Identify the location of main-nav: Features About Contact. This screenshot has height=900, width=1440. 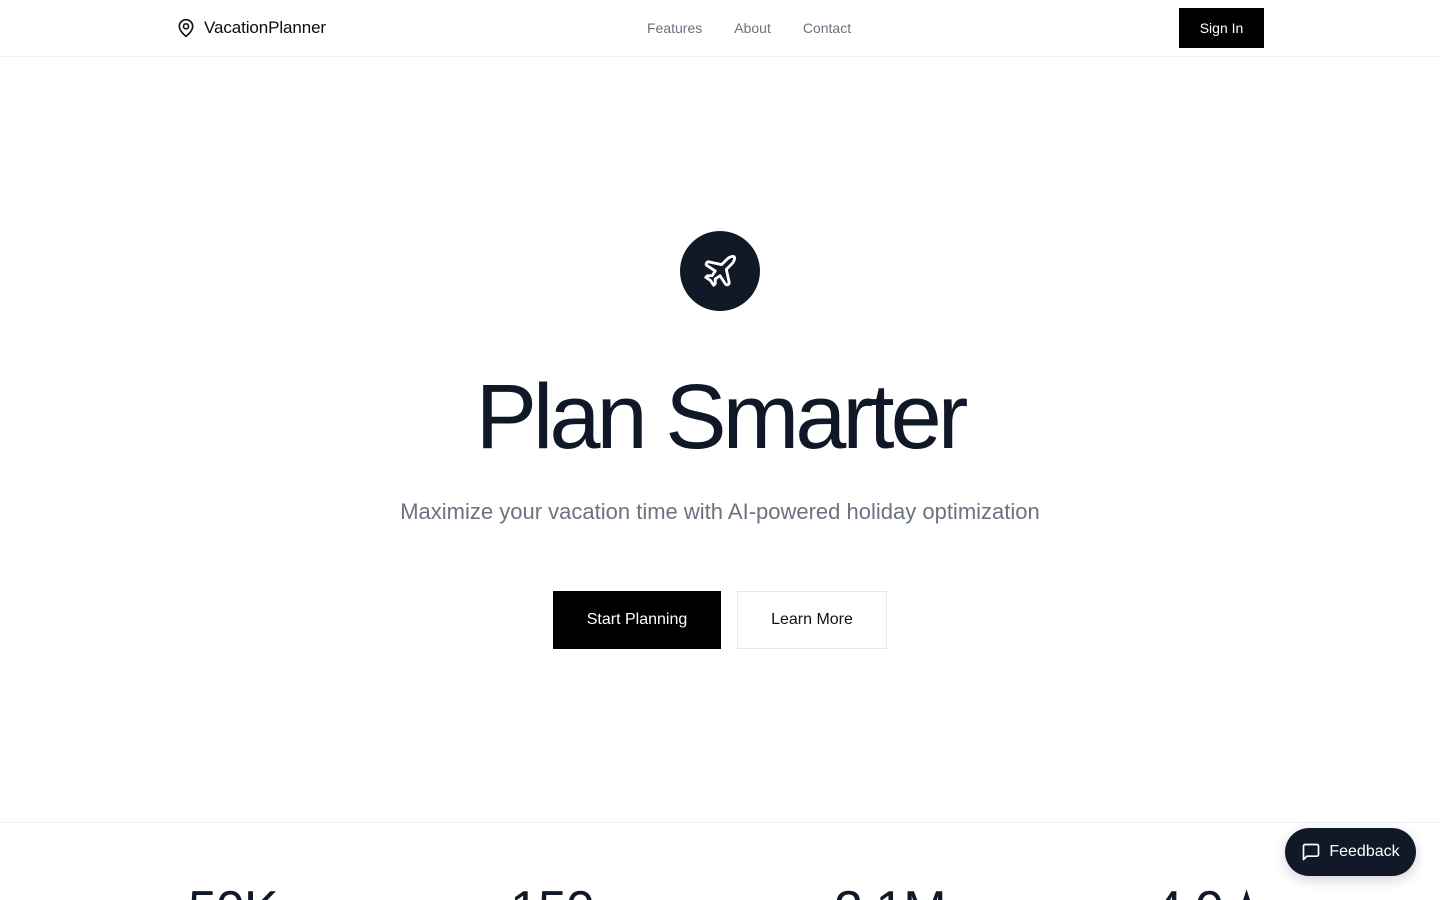
(749, 28).